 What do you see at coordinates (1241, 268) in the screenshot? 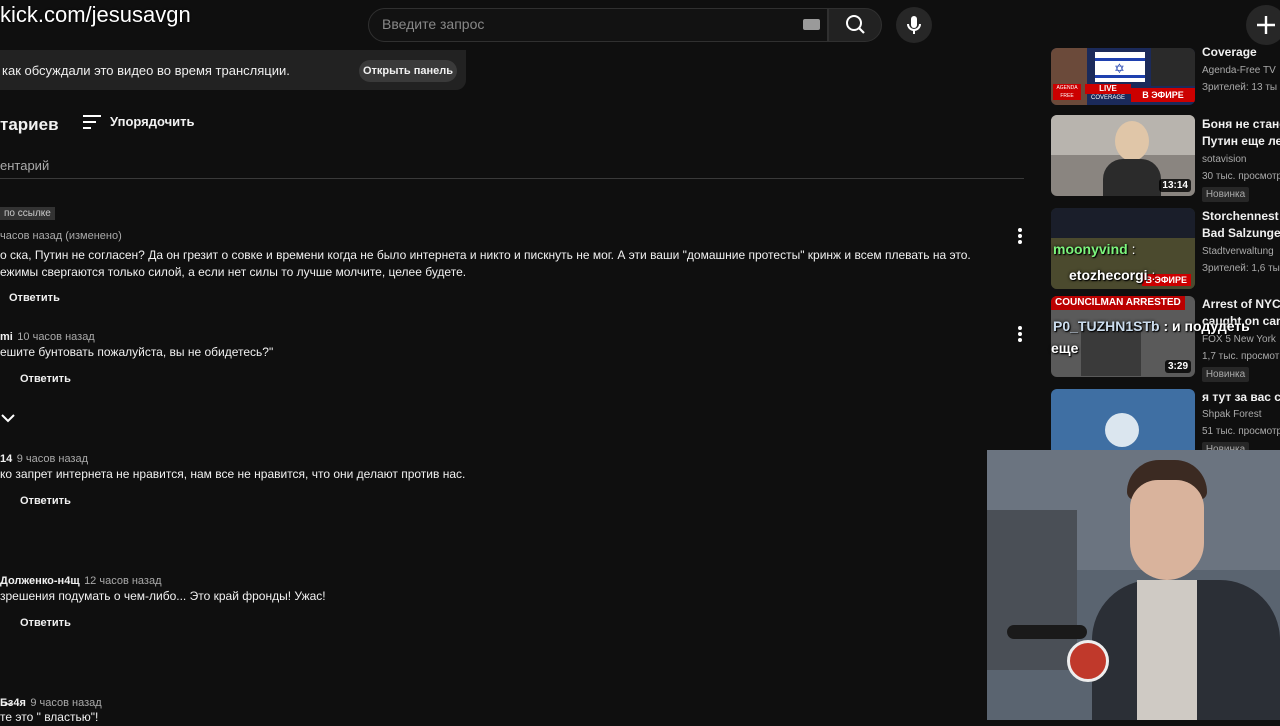
I see `video-views: Зрителей: 1,6 ты` at bounding box center [1241, 268].